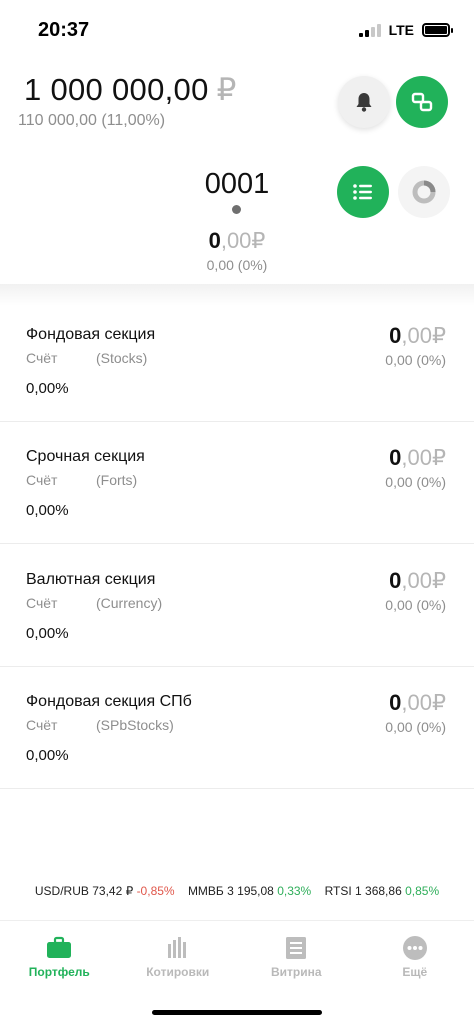 The height and width of the screenshot is (1026, 474). I want to click on tab-showcase: Витрина, so click(296, 957).